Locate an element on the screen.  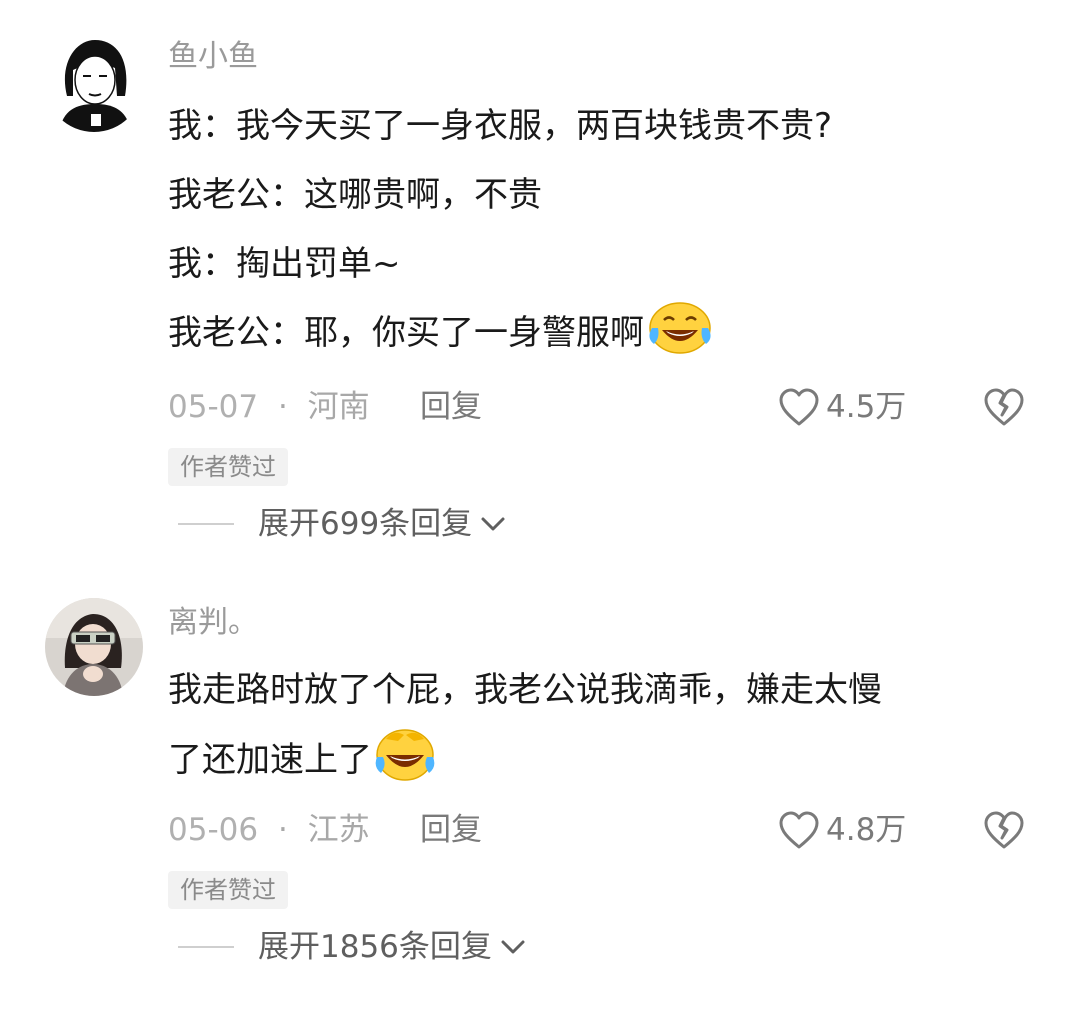
comment-meta: 05-06 · 江苏 回复 4.8万 is located at coordinates (603, 830).